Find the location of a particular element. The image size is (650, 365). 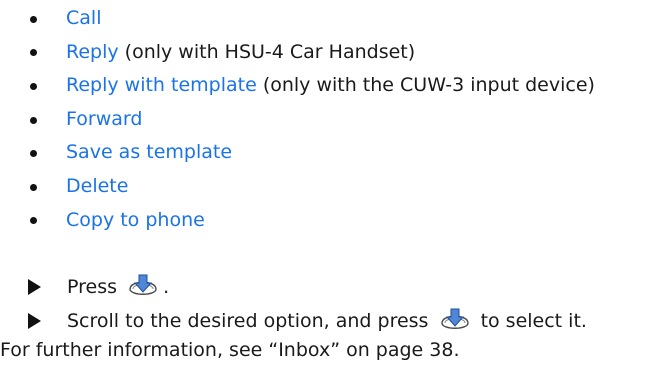

option-link: Reply with template is located at coordinates (161, 85).